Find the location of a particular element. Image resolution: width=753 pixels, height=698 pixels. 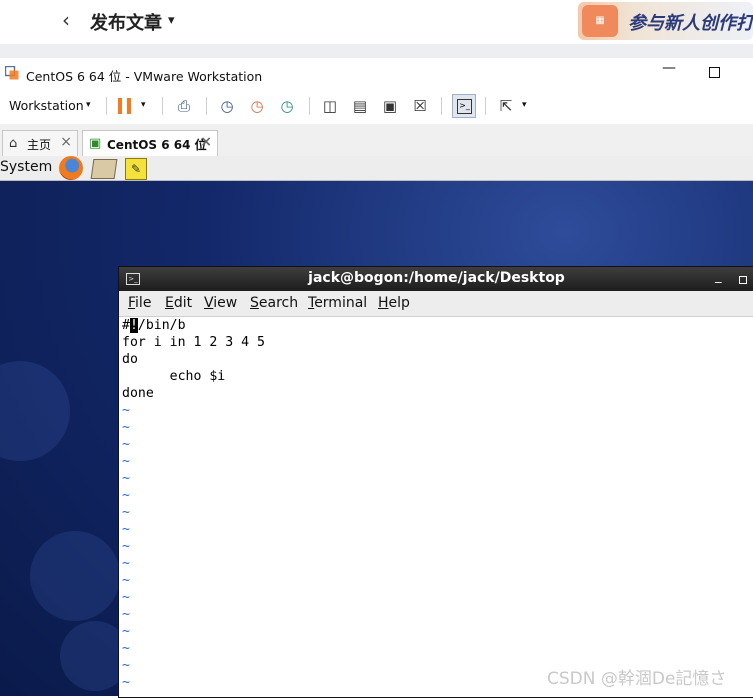

text-cursor: ! is located at coordinates (133, 325).